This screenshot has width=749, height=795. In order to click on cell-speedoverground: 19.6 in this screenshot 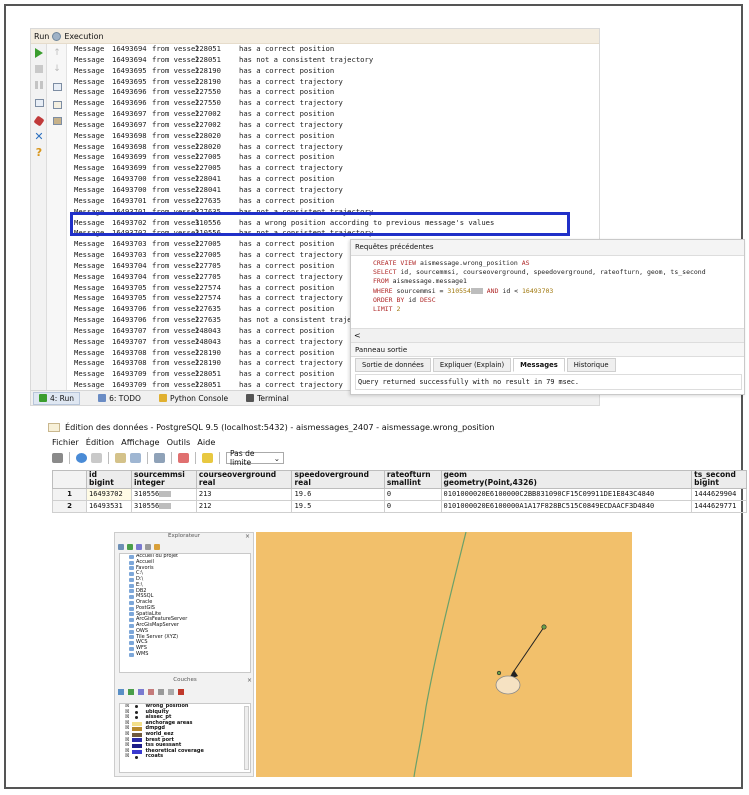, I will do `click(338, 494)`.